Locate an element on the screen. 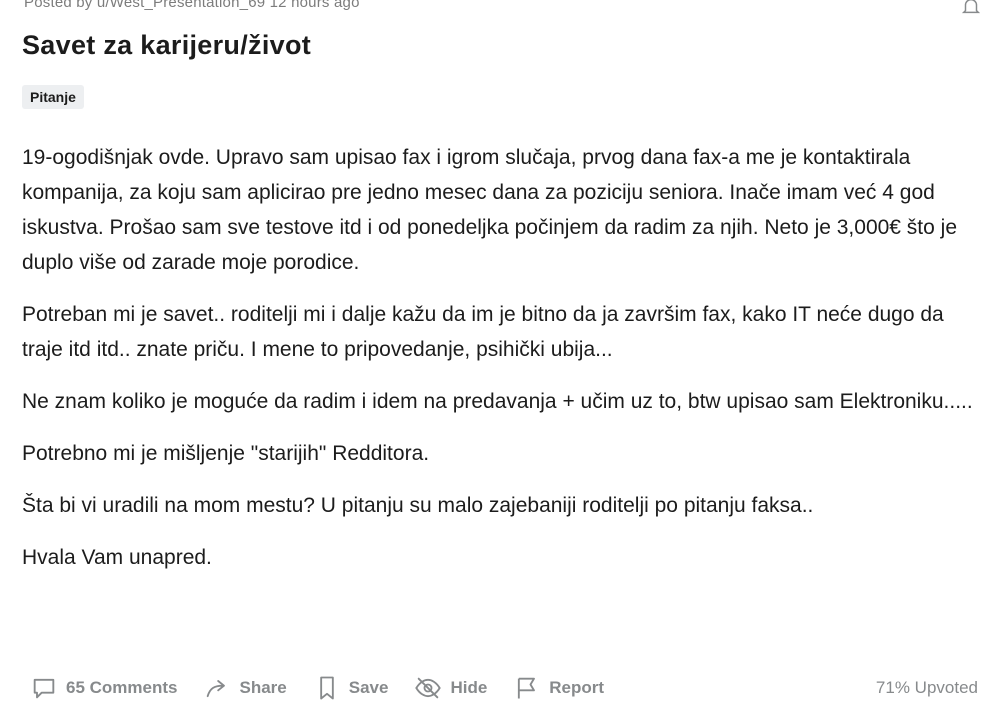 The width and height of the screenshot is (1000, 712). eye-slash-icon is located at coordinates (428, 688).